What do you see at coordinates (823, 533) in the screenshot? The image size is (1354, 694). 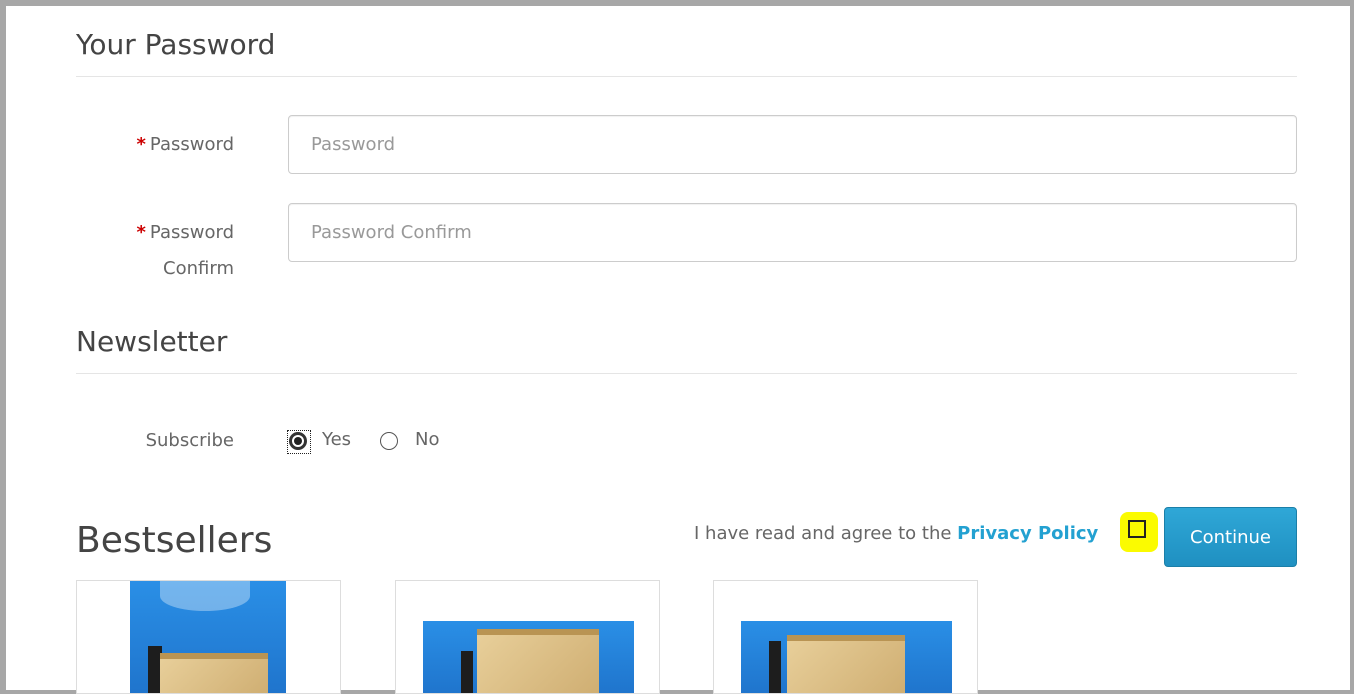 I see `agreement-text: I have read and agree to the` at bounding box center [823, 533].